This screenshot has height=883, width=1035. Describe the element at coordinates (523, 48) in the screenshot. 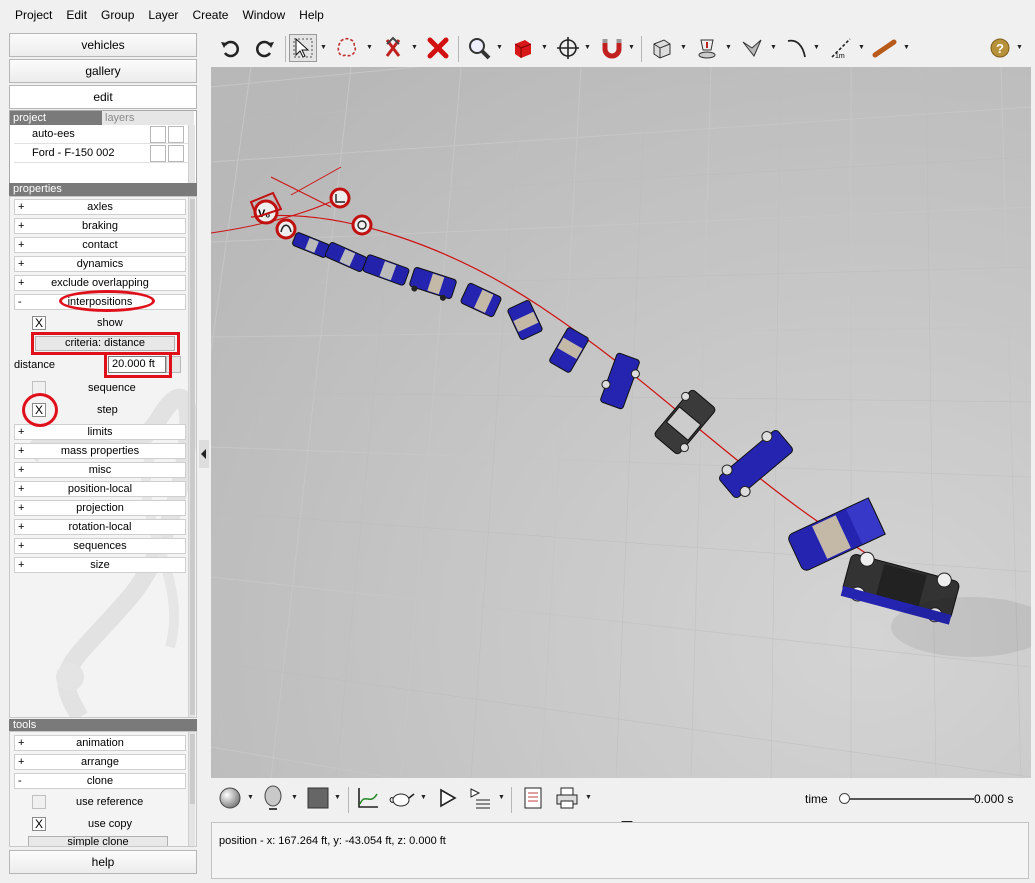

I see `red-cube-icon` at that location.